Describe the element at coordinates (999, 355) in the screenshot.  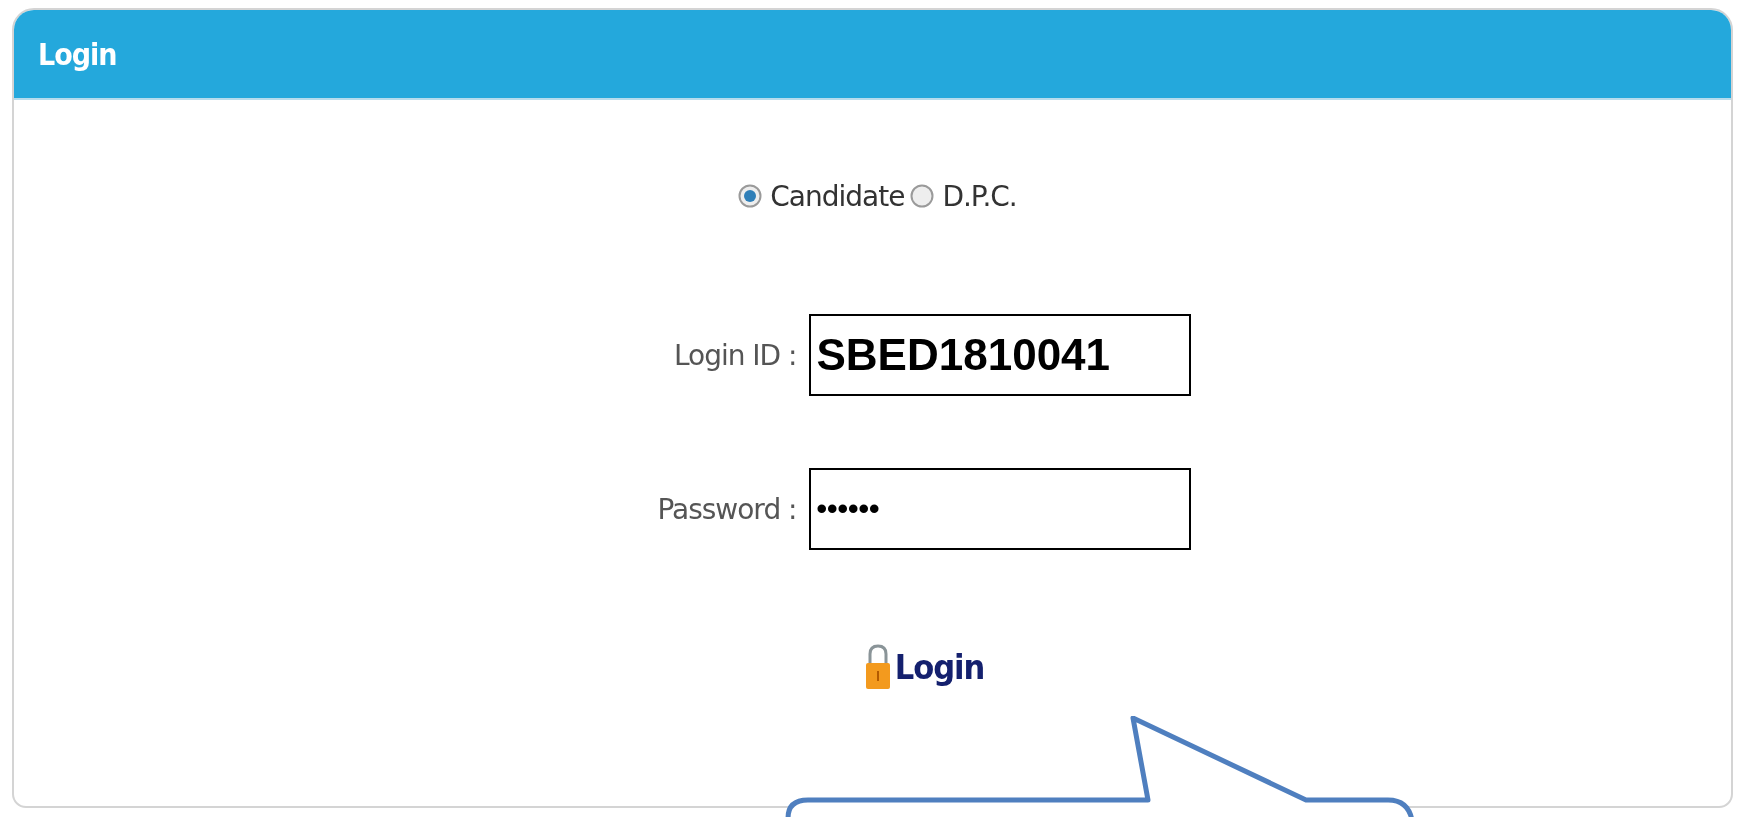
I see `login-id-field: SBED1810041` at that location.